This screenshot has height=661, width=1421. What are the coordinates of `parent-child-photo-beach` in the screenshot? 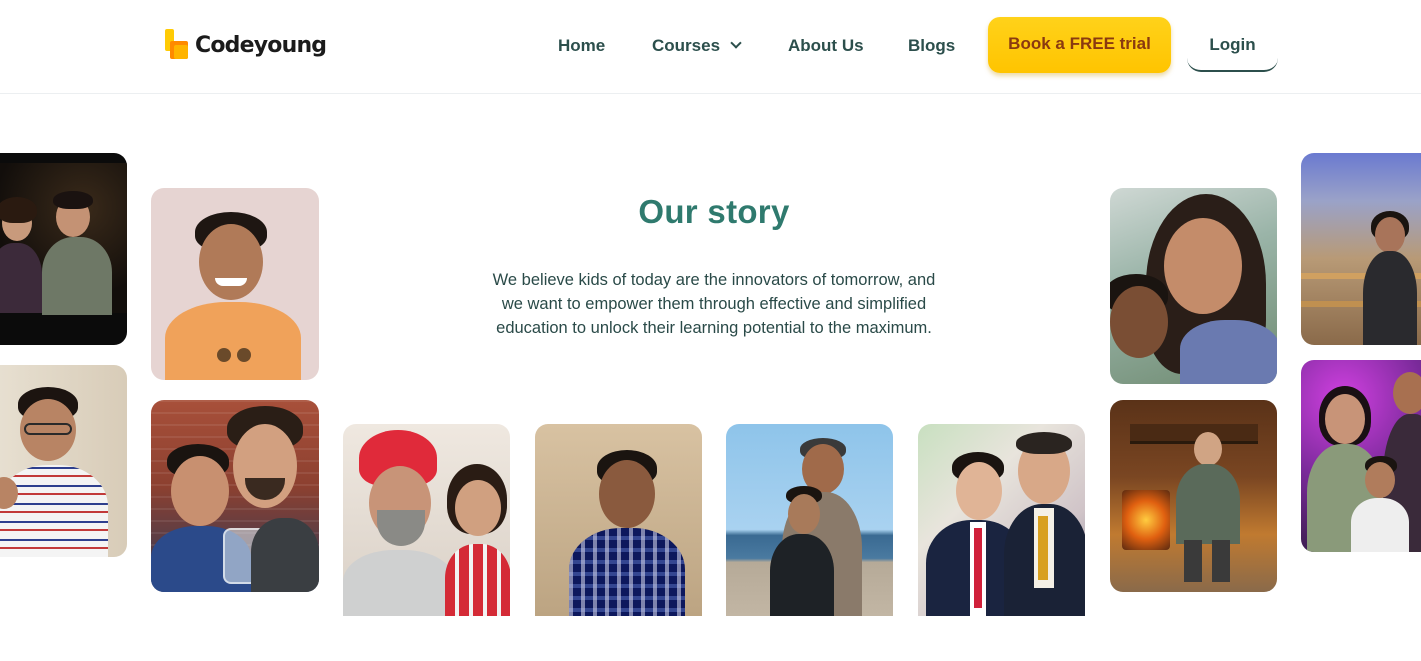 It's located at (809, 520).